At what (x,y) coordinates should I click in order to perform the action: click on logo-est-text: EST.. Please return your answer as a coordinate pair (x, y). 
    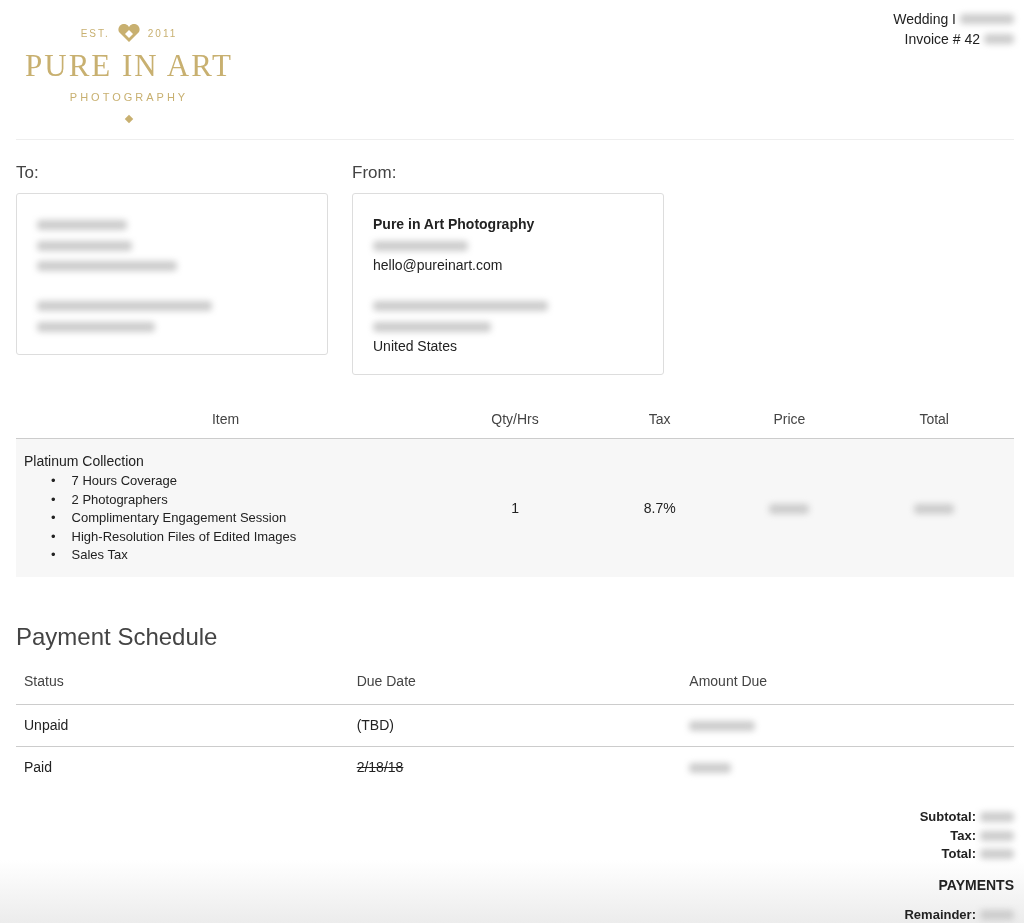
    Looking at the image, I should click on (95, 33).